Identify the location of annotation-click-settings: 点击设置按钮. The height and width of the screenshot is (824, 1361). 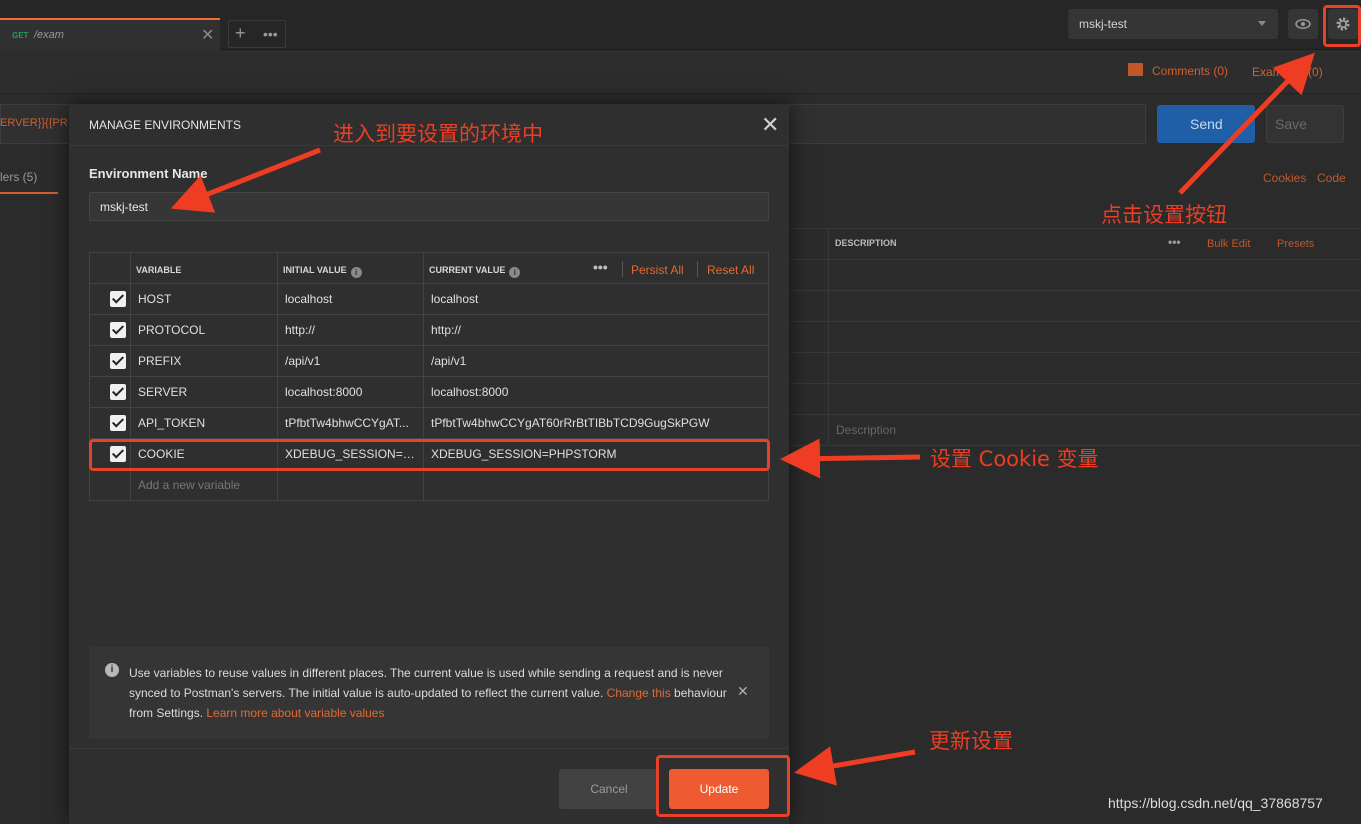
(1164, 215).